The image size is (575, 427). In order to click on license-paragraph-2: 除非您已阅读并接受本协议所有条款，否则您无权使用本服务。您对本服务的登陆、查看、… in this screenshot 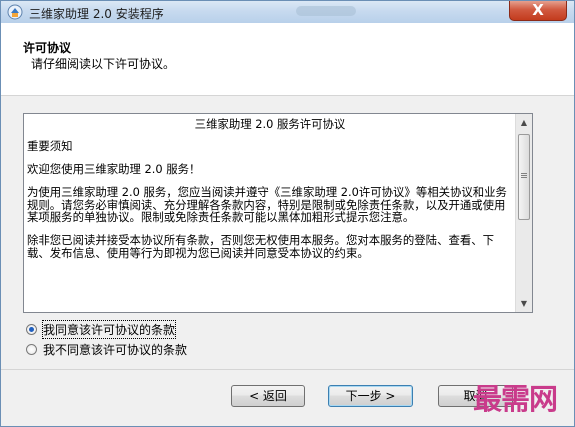, I will do `click(261, 246)`.